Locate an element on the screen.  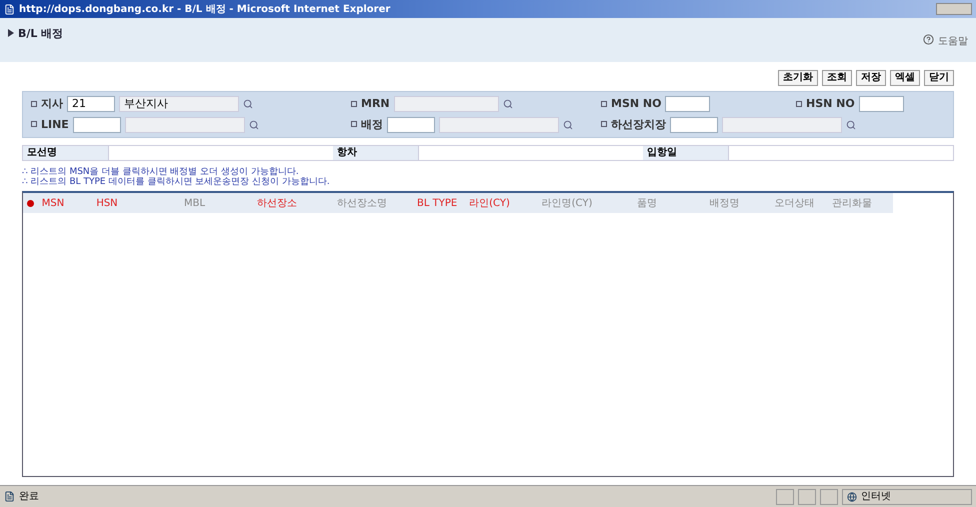
toolbar-button: 엑셀 is located at coordinates (905, 78).